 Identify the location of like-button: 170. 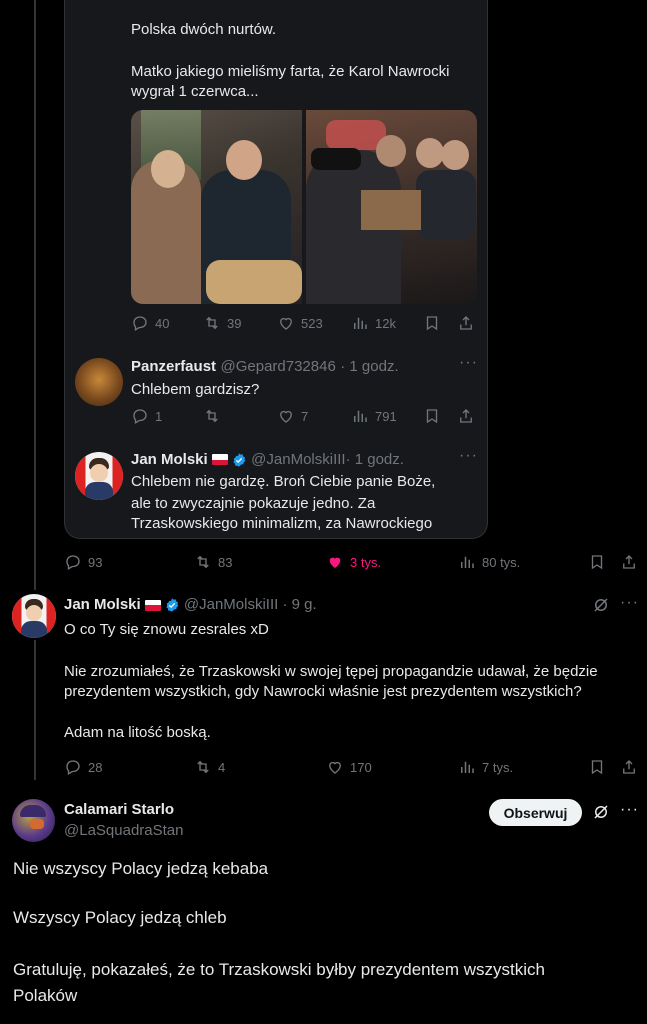
(349, 767).